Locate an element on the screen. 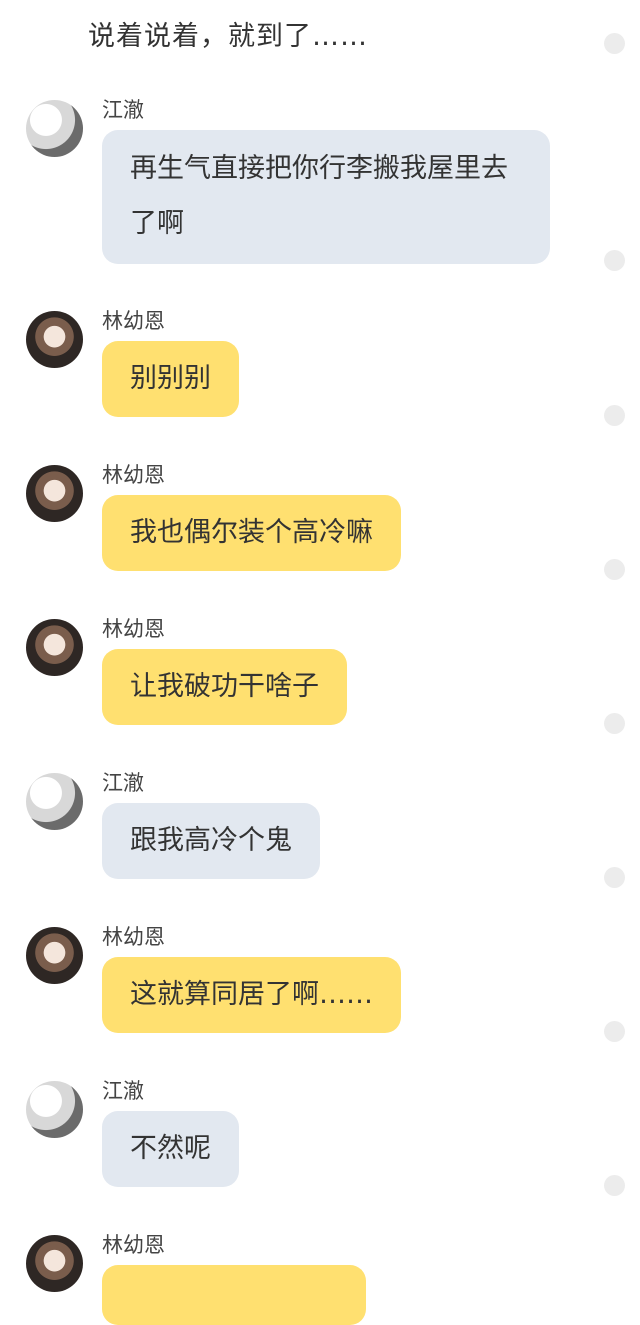 The width and height of the screenshot is (640, 1325). message-bubble: 再生气直接把你行李搬我屋里去了啊 is located at coordinates (326, 197).